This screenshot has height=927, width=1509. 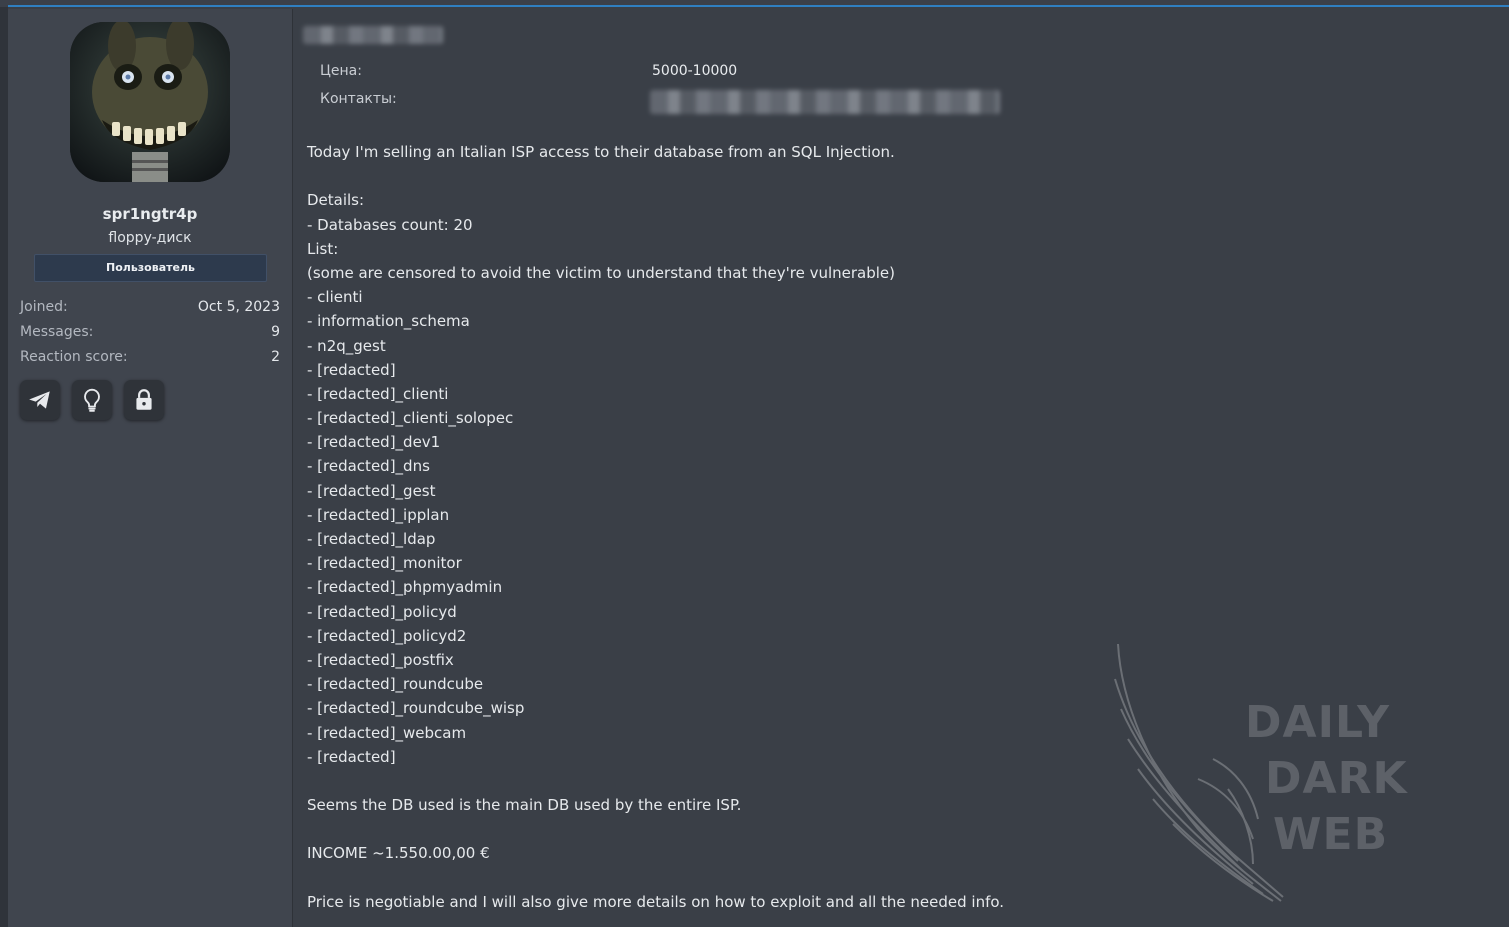 I want to click on post-line: - [redacted]_policyd, so click(x=382, y=611).